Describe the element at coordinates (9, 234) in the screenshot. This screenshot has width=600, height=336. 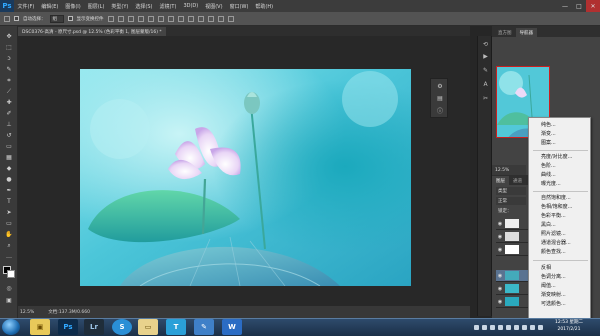
I see `hand-tool-icon: ✋` at that location.